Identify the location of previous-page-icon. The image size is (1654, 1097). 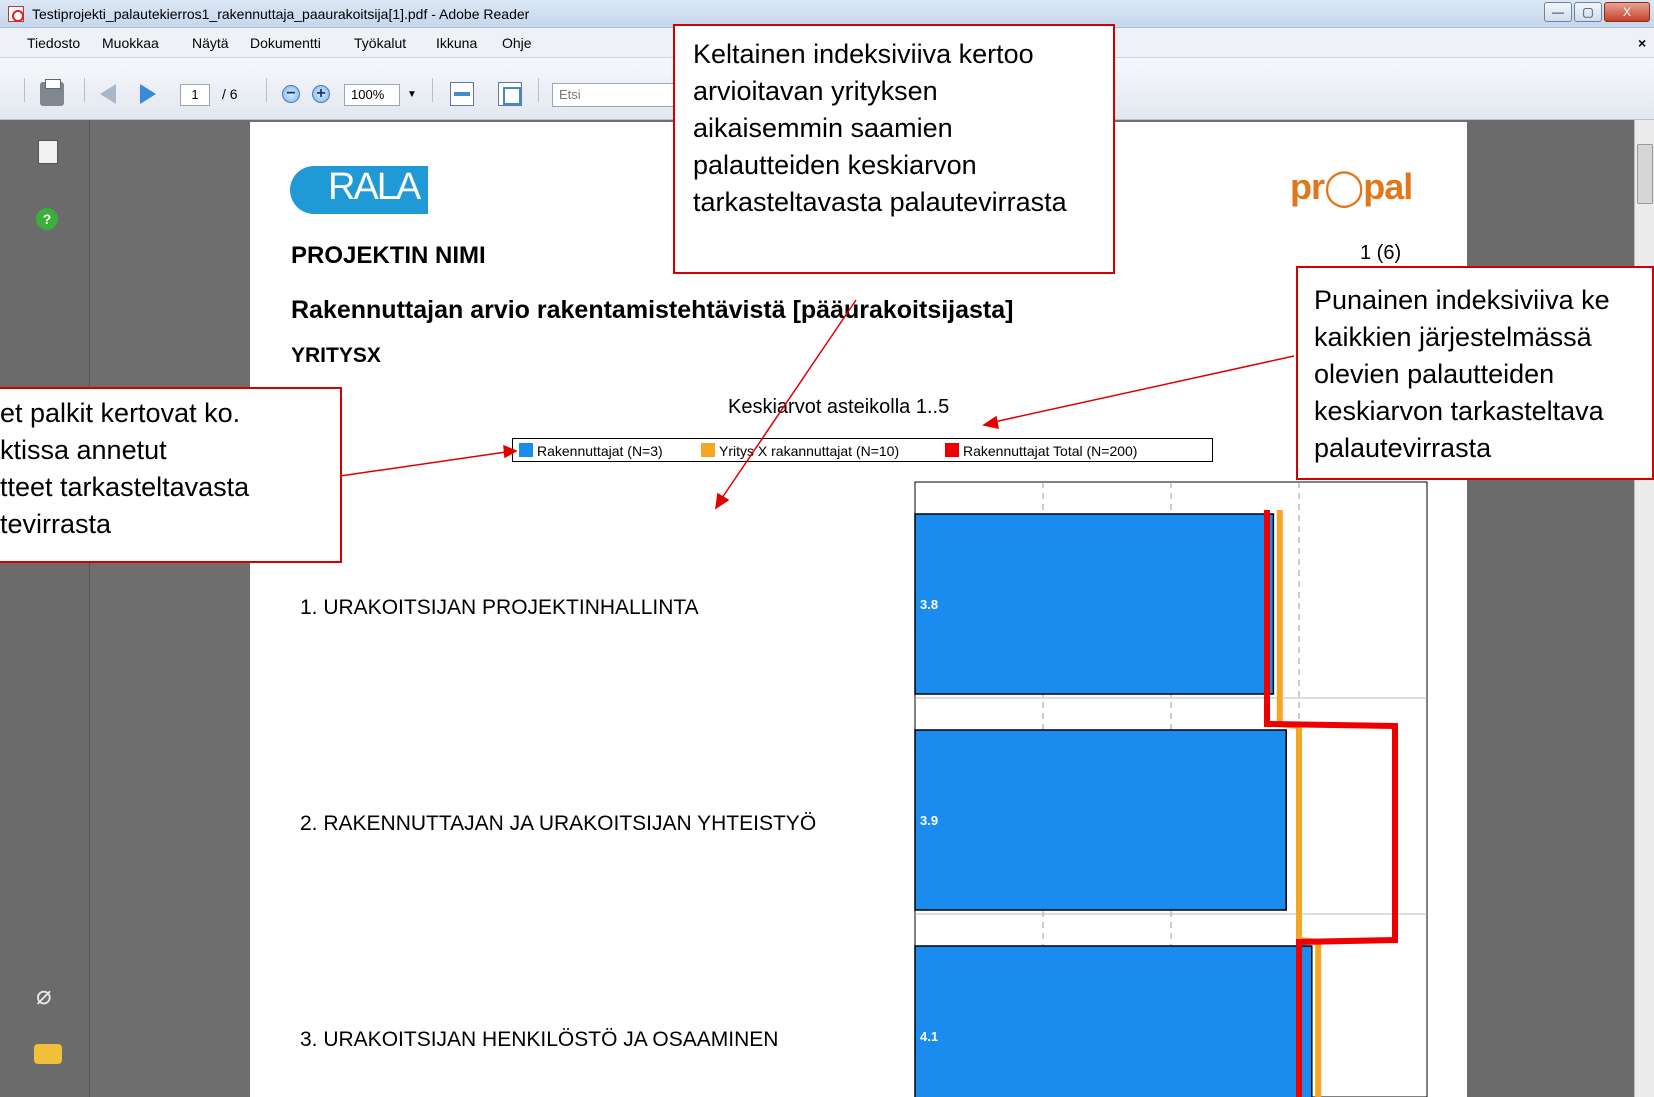
(112, 94).